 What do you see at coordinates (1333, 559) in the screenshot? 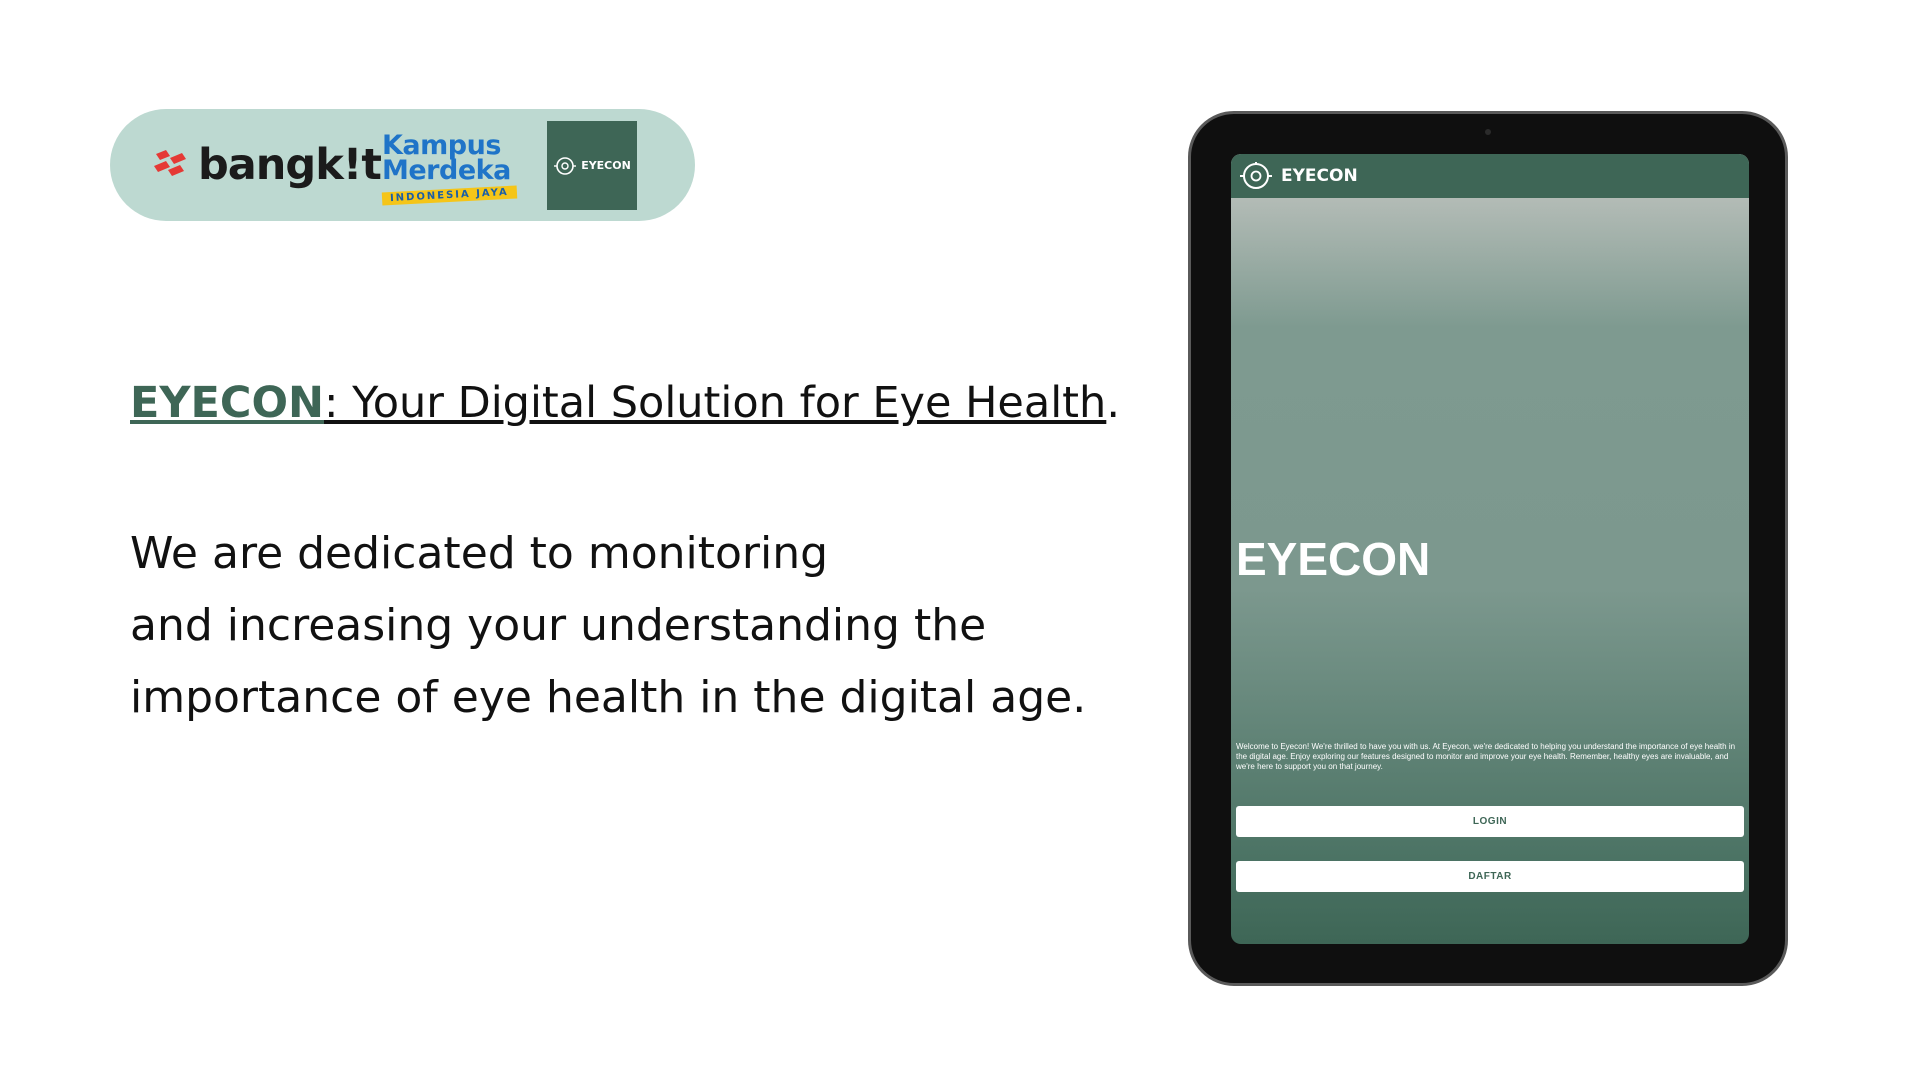
I see `hero-title: EYECON` at bounding box center [1333, 559].